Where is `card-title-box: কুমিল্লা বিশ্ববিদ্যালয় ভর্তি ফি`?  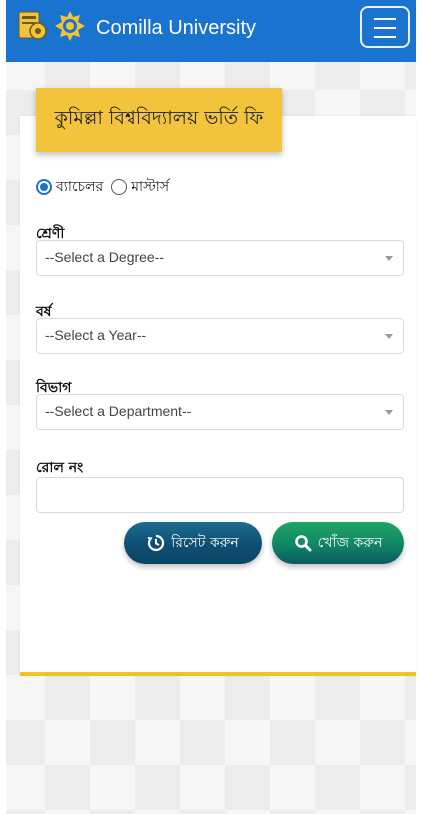
card-title-box: কুমিল্লা বিশ্ববিদ্যালয় ভর্তি ফি is located at coordinates (159, 120).